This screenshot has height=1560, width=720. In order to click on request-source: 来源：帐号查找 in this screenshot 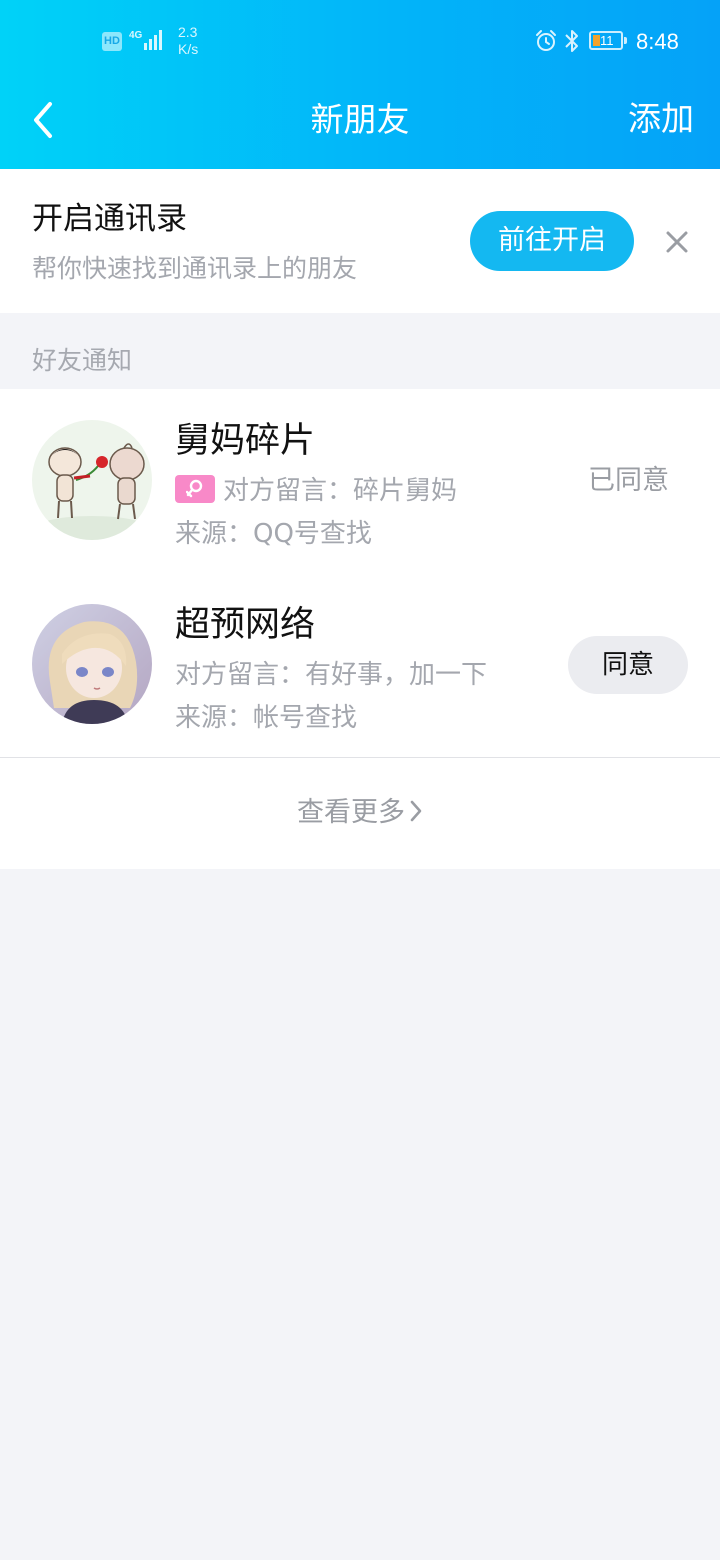, I will do `click(266, 718)`.